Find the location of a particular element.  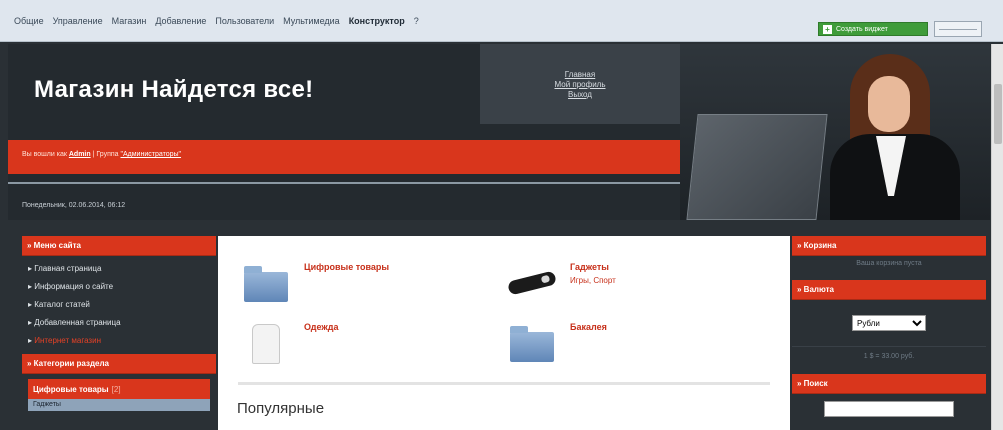

user-link: Admin is located at coordinates (80, 154).